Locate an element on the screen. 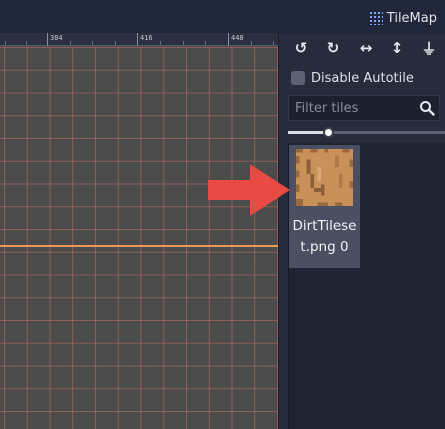 This screenshot has width=445, height=429. flip-horizontal-icon: ↔ is located at coordinates (366, 48).